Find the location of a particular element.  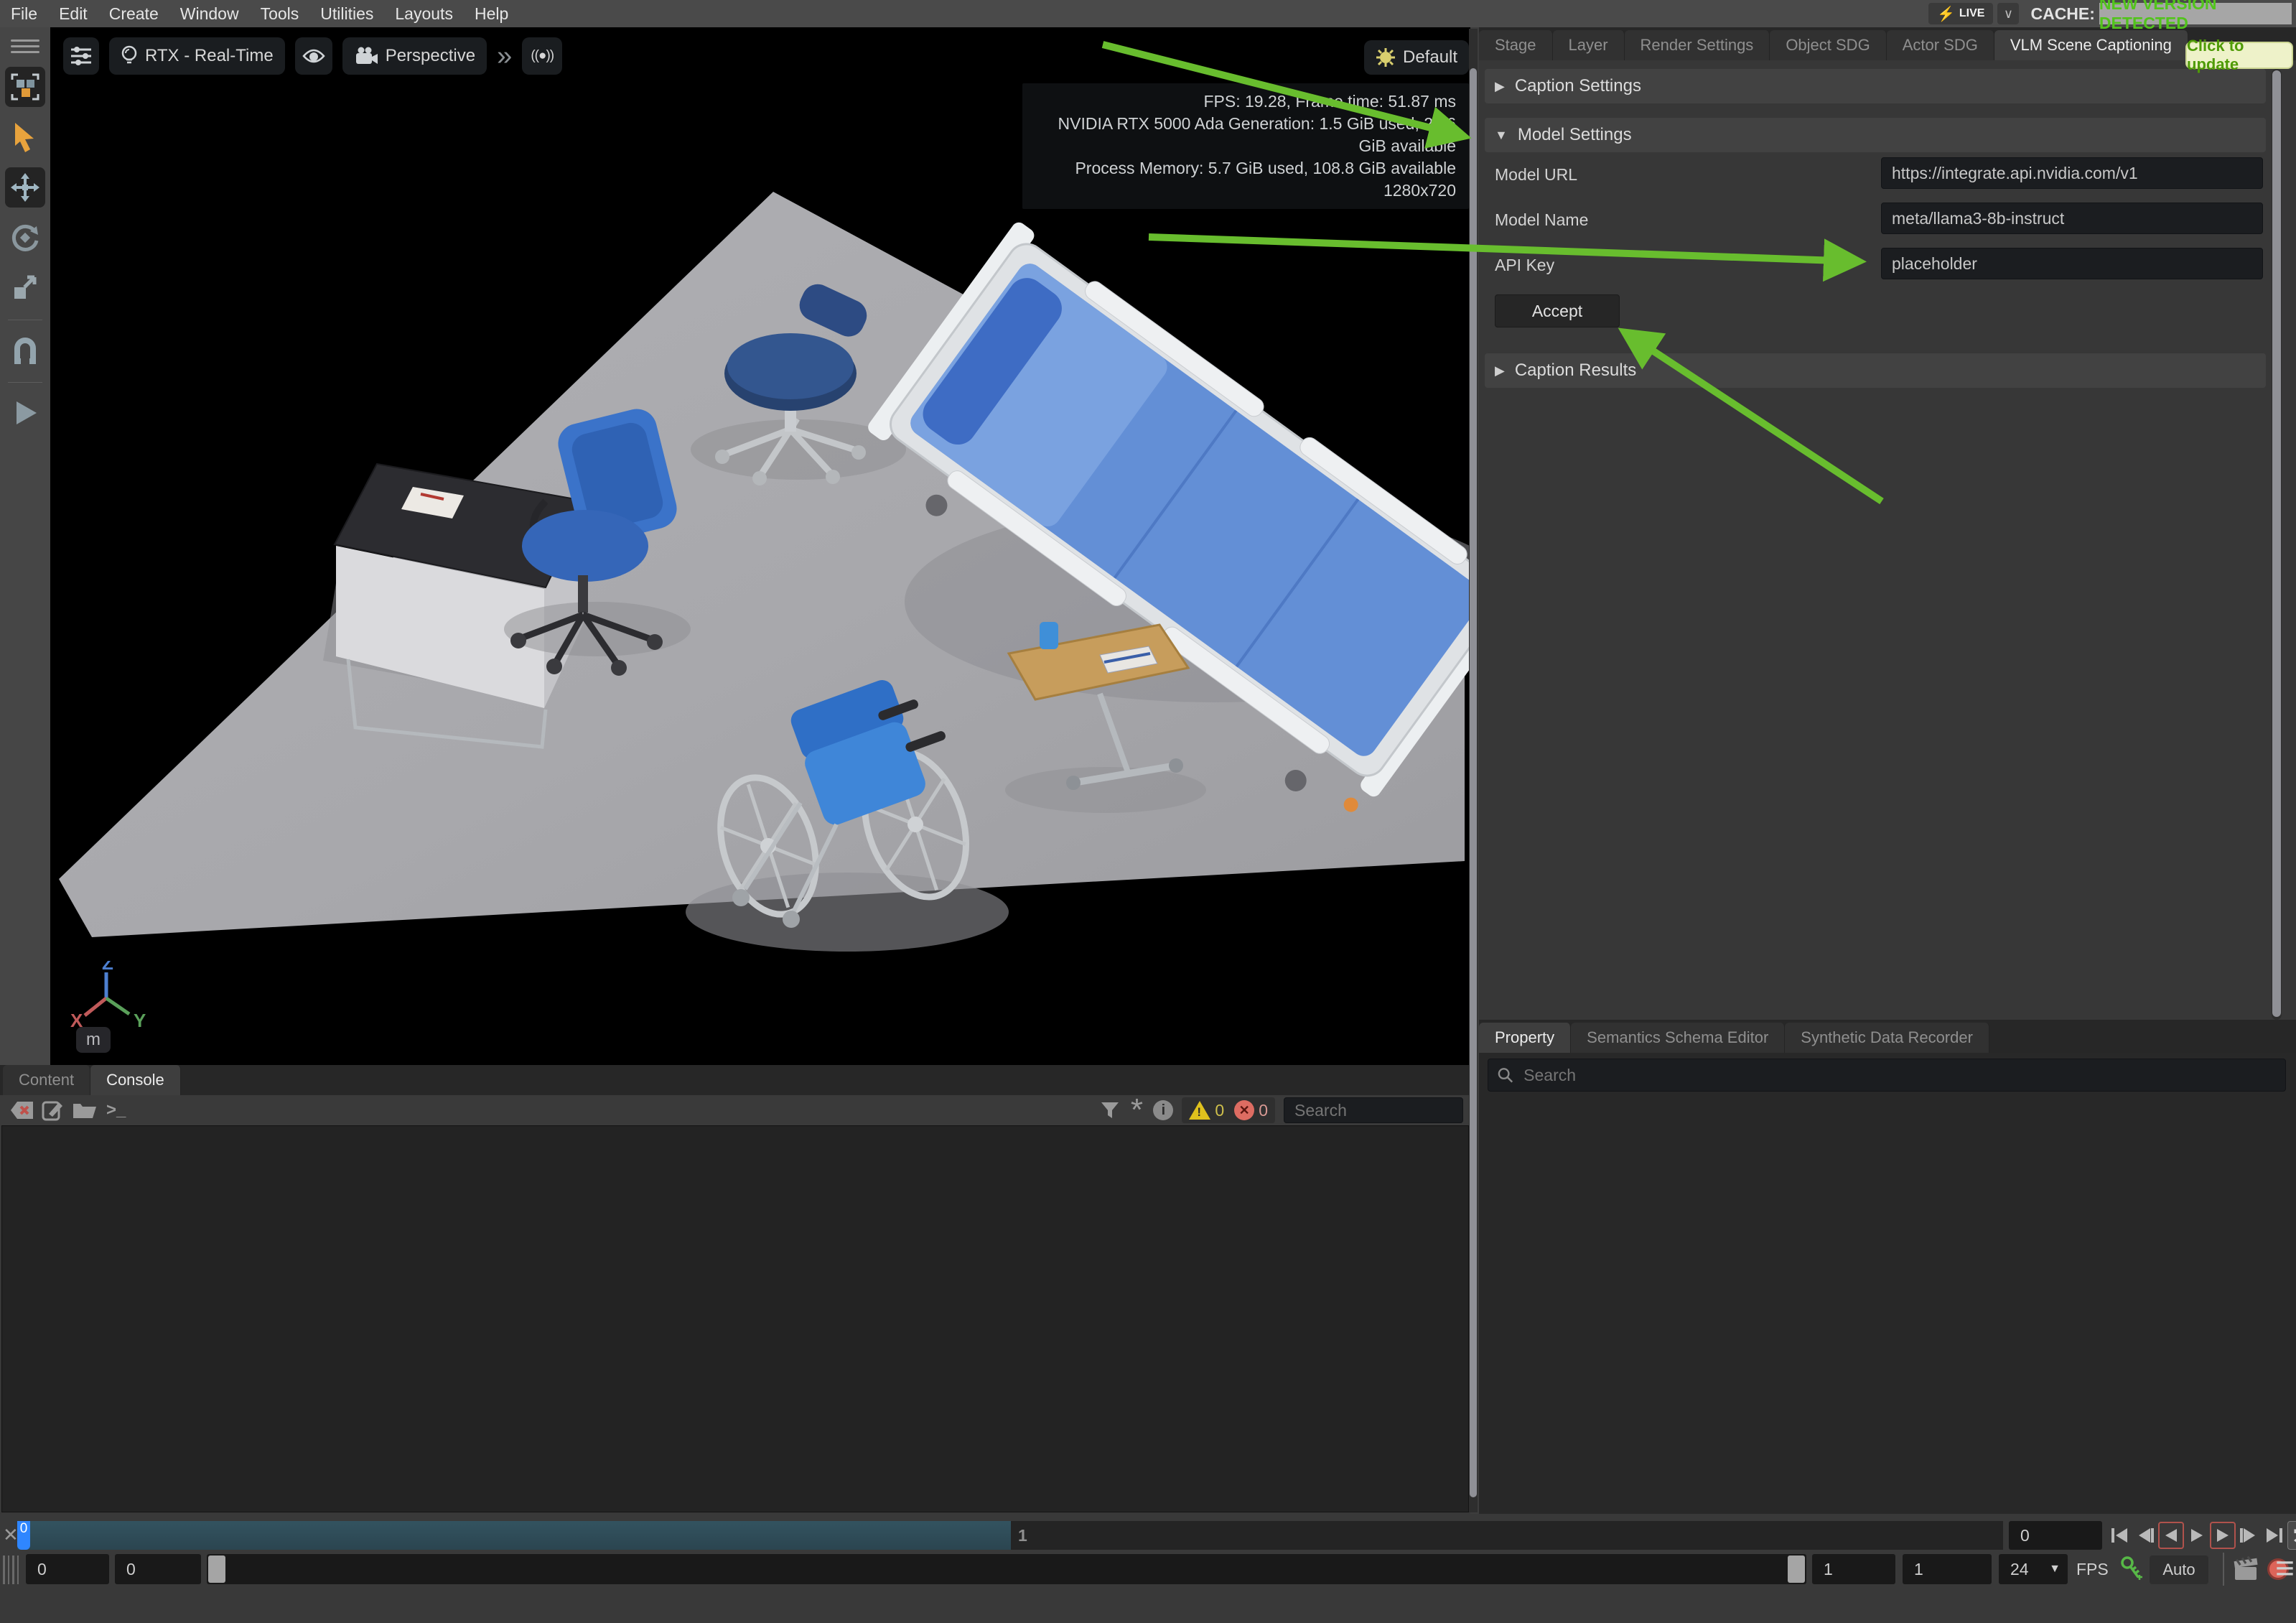

model-settings-section: ▼ Model Settings is located at coordinates (1875, 135).